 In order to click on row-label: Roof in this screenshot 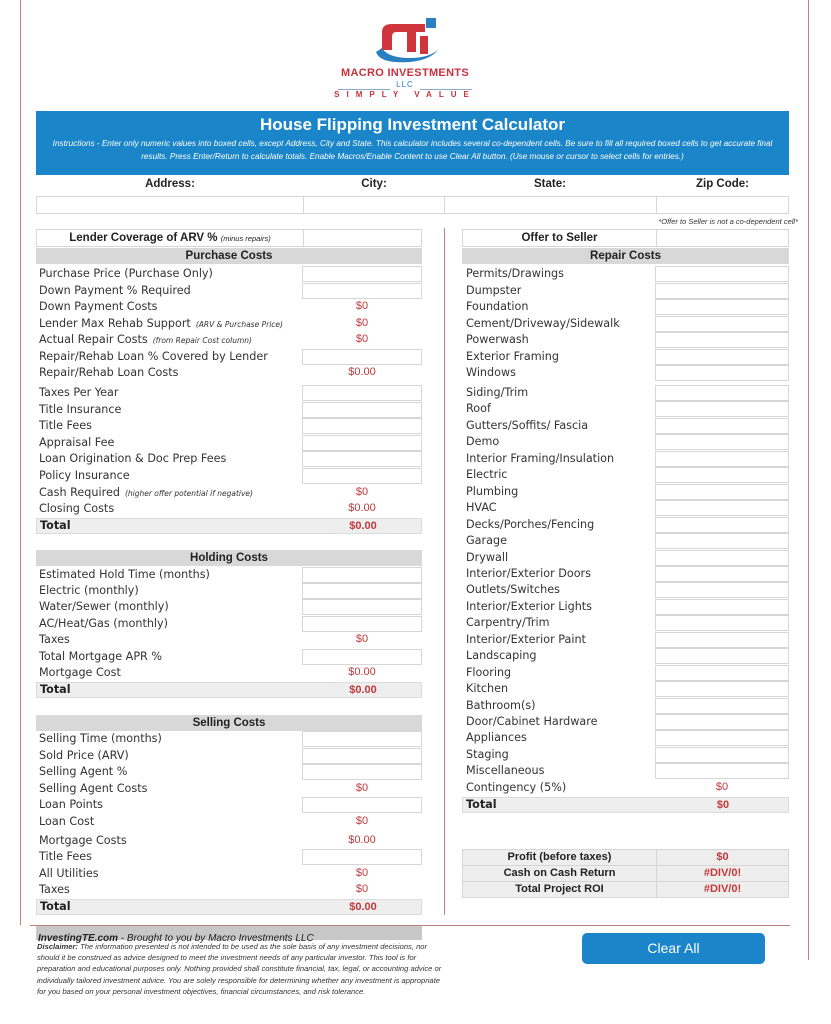, I will do `click(478, 408)`.